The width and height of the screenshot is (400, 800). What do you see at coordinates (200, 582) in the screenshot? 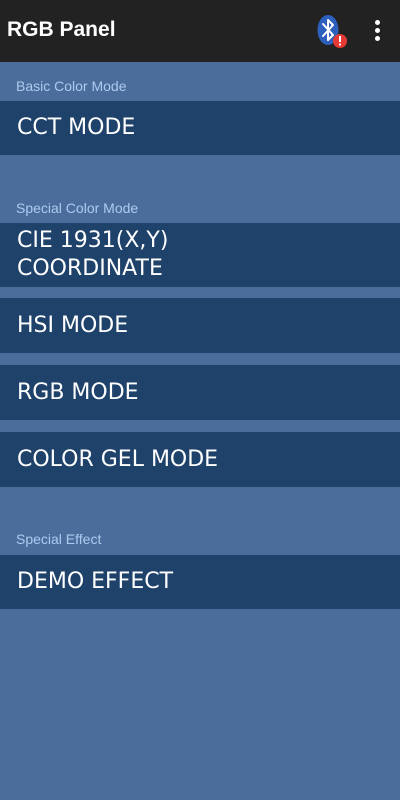
I see `demo-effect-button: DEMO EFFECT` at bounding box center [200, 582].